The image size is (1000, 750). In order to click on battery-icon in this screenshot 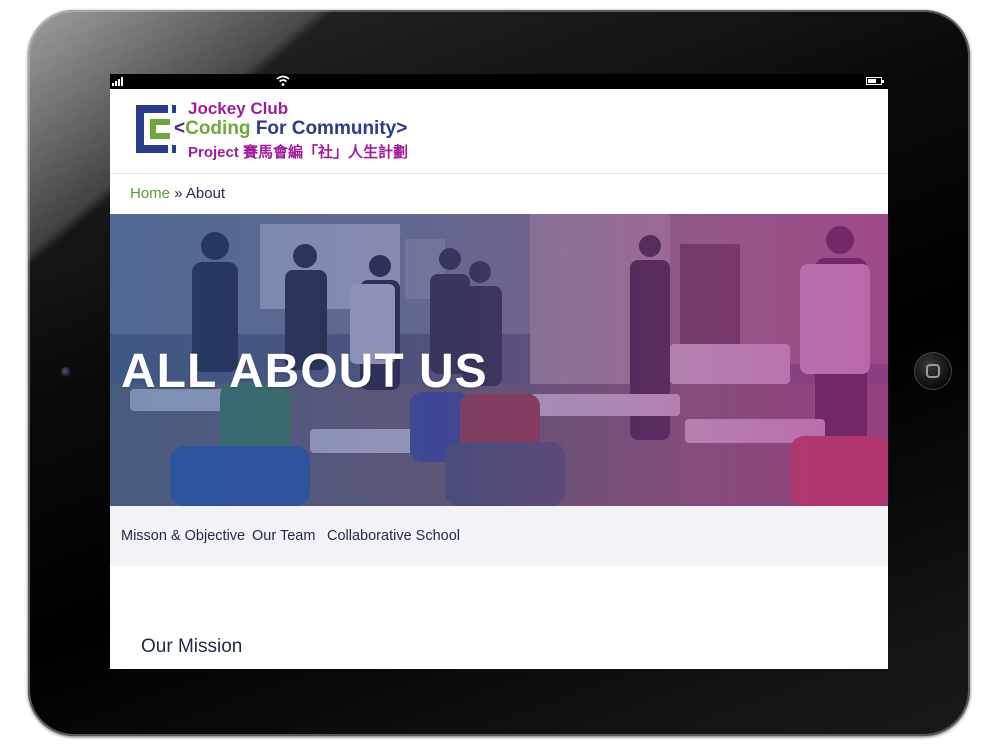, I will do `click(875, 81)`.